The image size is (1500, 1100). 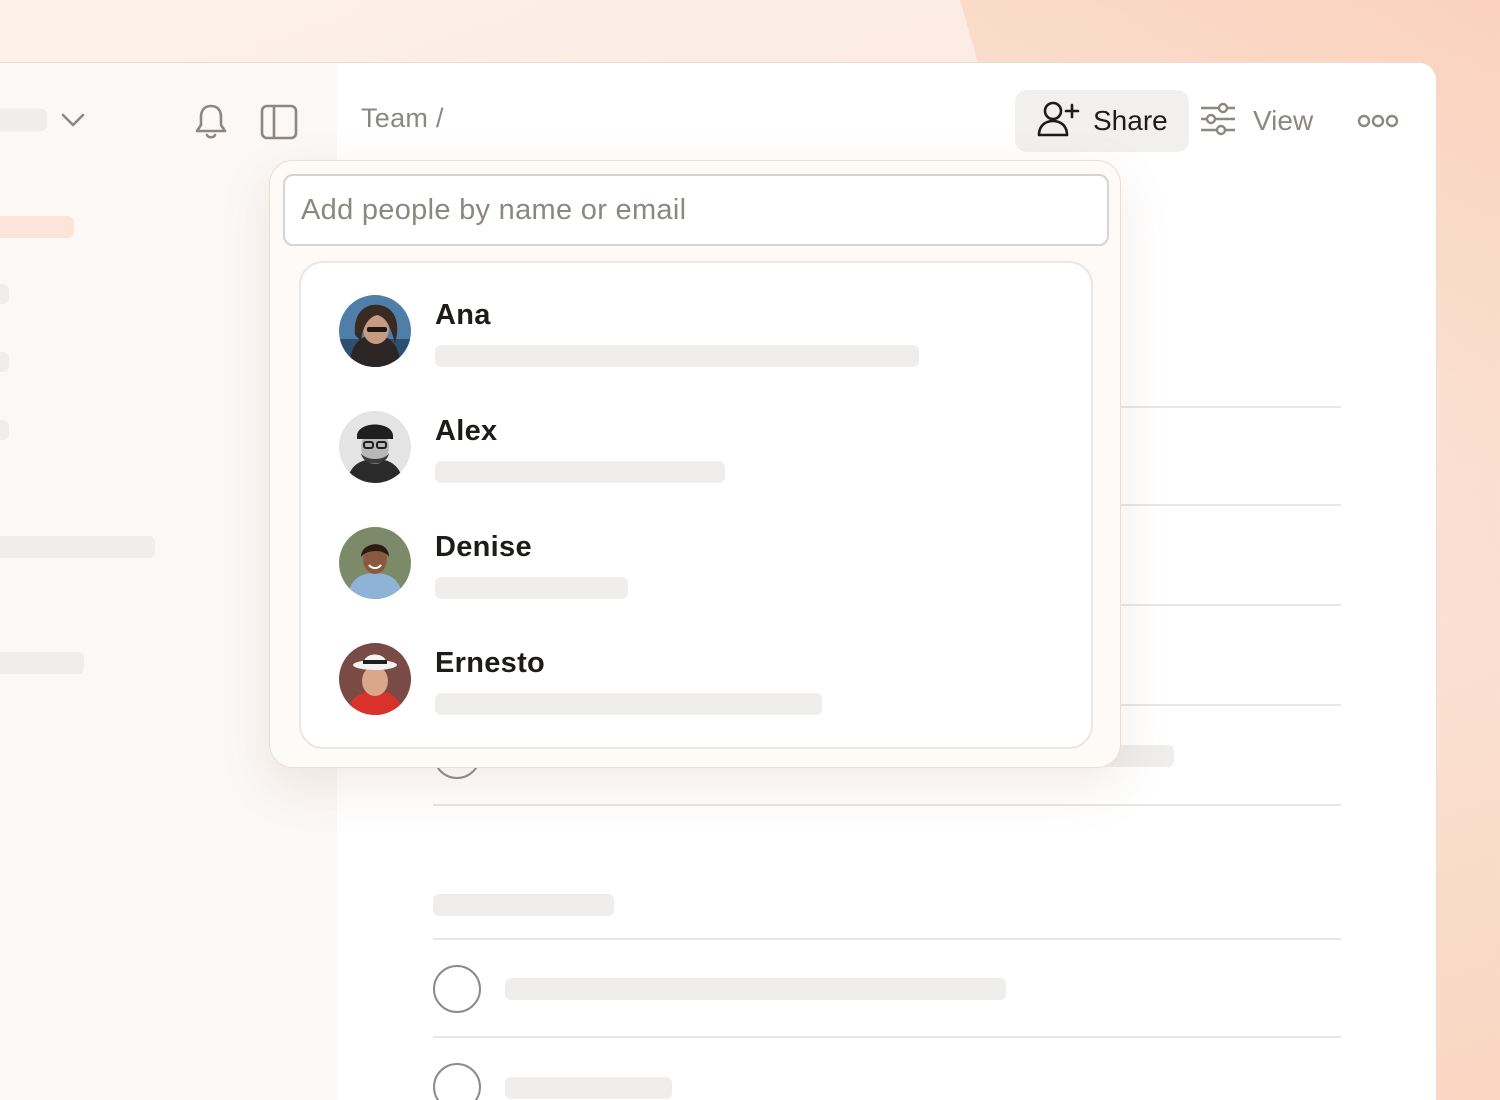 What do you see at coordinates (279, 122) in the screenshot?
I see `sidebar-panel-icon` at bounding box center [279, 122].